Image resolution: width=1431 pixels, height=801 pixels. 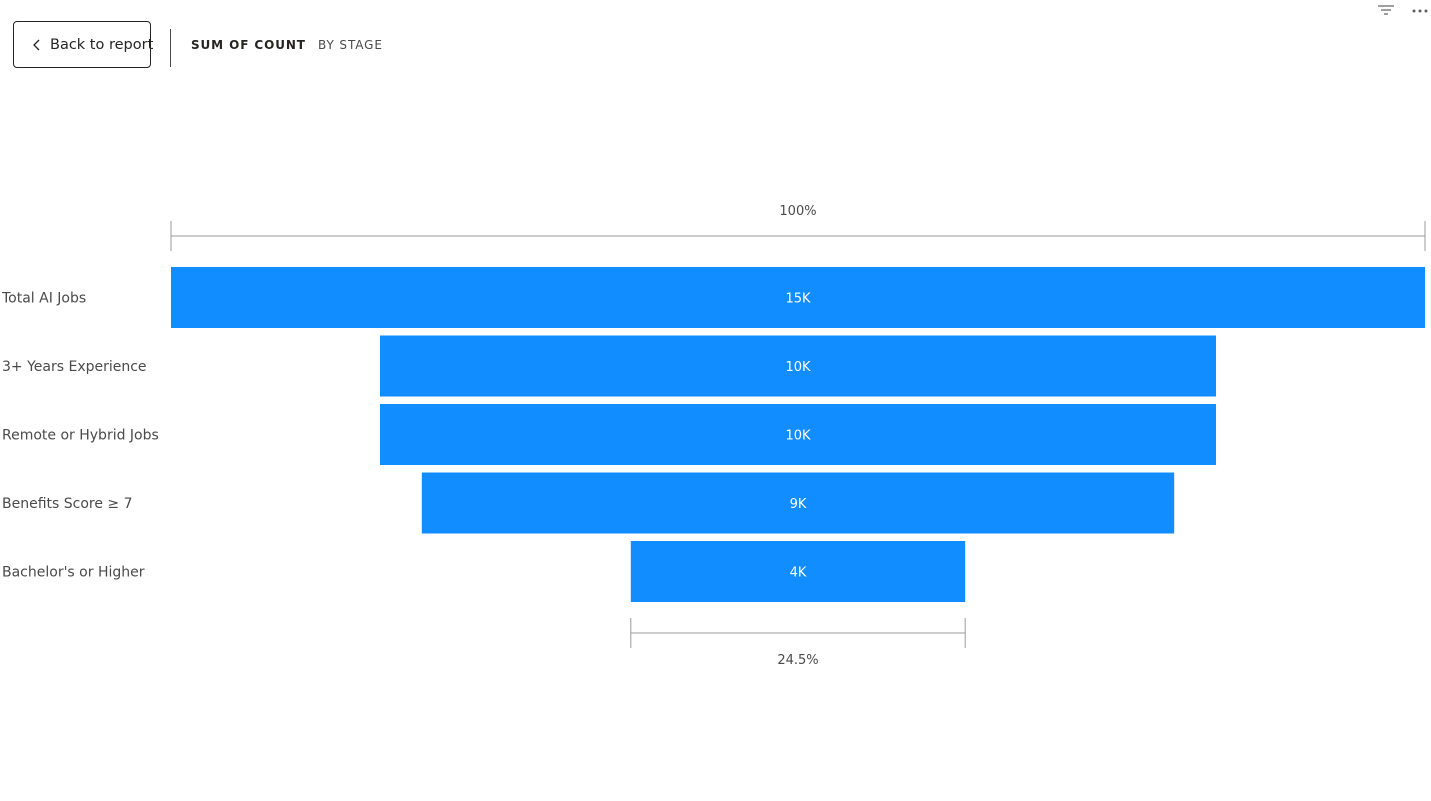 What do you see at coordinates (798, 633) in the screenshot?
I see `bottom-percent-bracket` at bounding box center [798, 633].